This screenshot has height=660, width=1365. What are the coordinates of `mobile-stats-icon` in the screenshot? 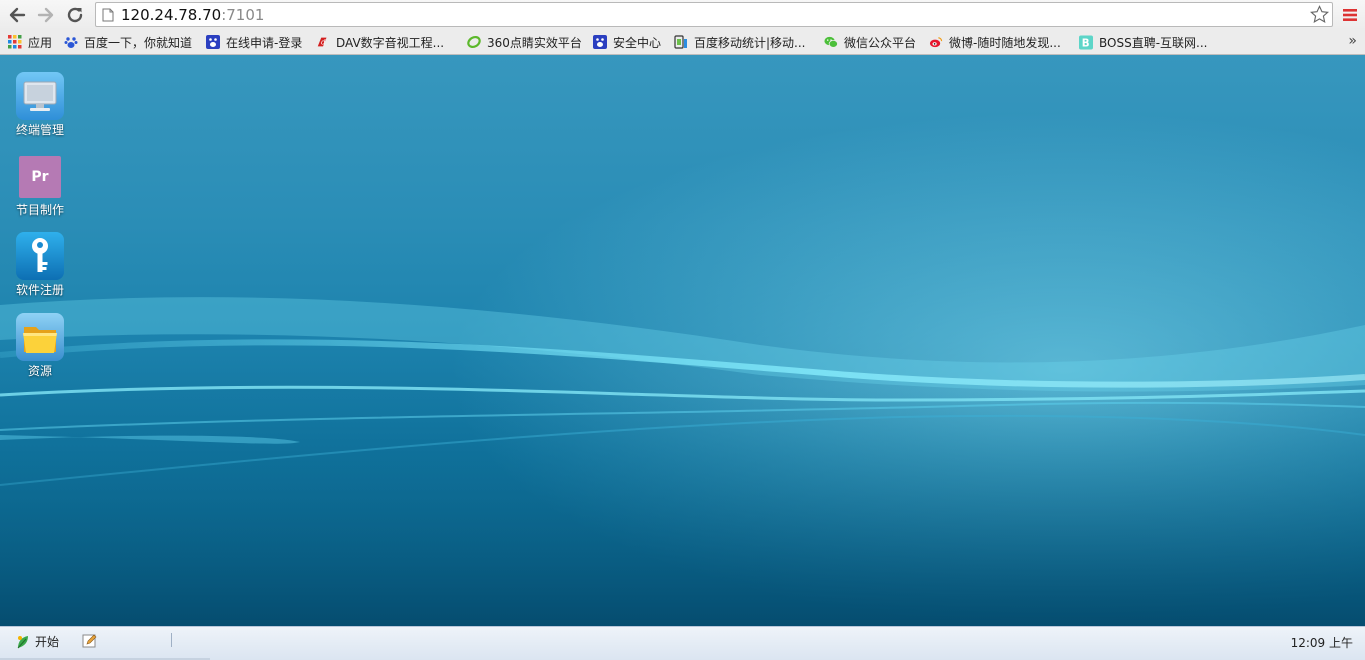 It's located at (681, 42).